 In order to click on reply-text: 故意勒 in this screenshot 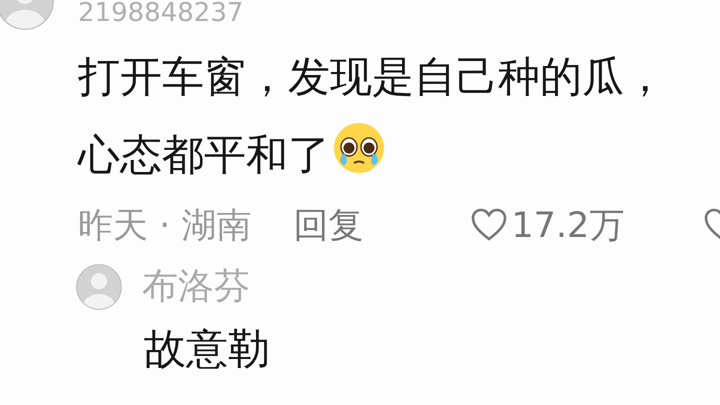, I will do `click(207, 349)`.